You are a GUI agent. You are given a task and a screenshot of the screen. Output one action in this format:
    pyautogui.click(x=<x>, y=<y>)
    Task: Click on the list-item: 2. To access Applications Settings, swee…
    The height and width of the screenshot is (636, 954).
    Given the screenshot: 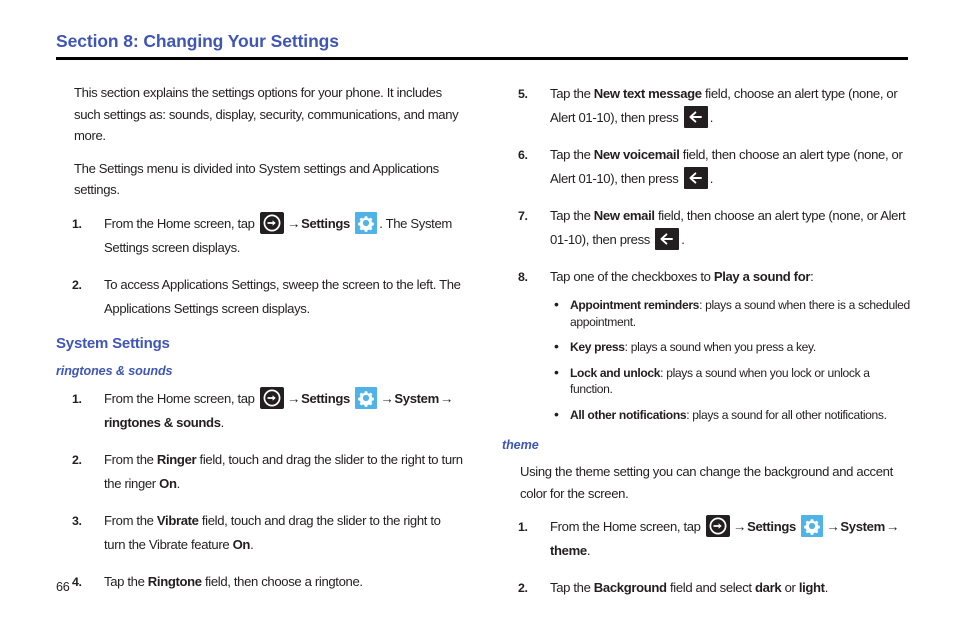 What is the action you would take?
    pyautogui.click(x=260, y=297)
    